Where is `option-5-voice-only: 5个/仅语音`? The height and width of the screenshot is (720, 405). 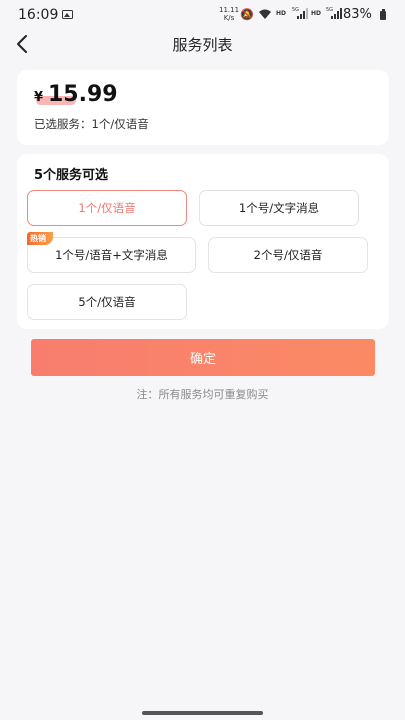 option-5-voice-only: 5个/仅语音 is located at coordinates (107, 302).